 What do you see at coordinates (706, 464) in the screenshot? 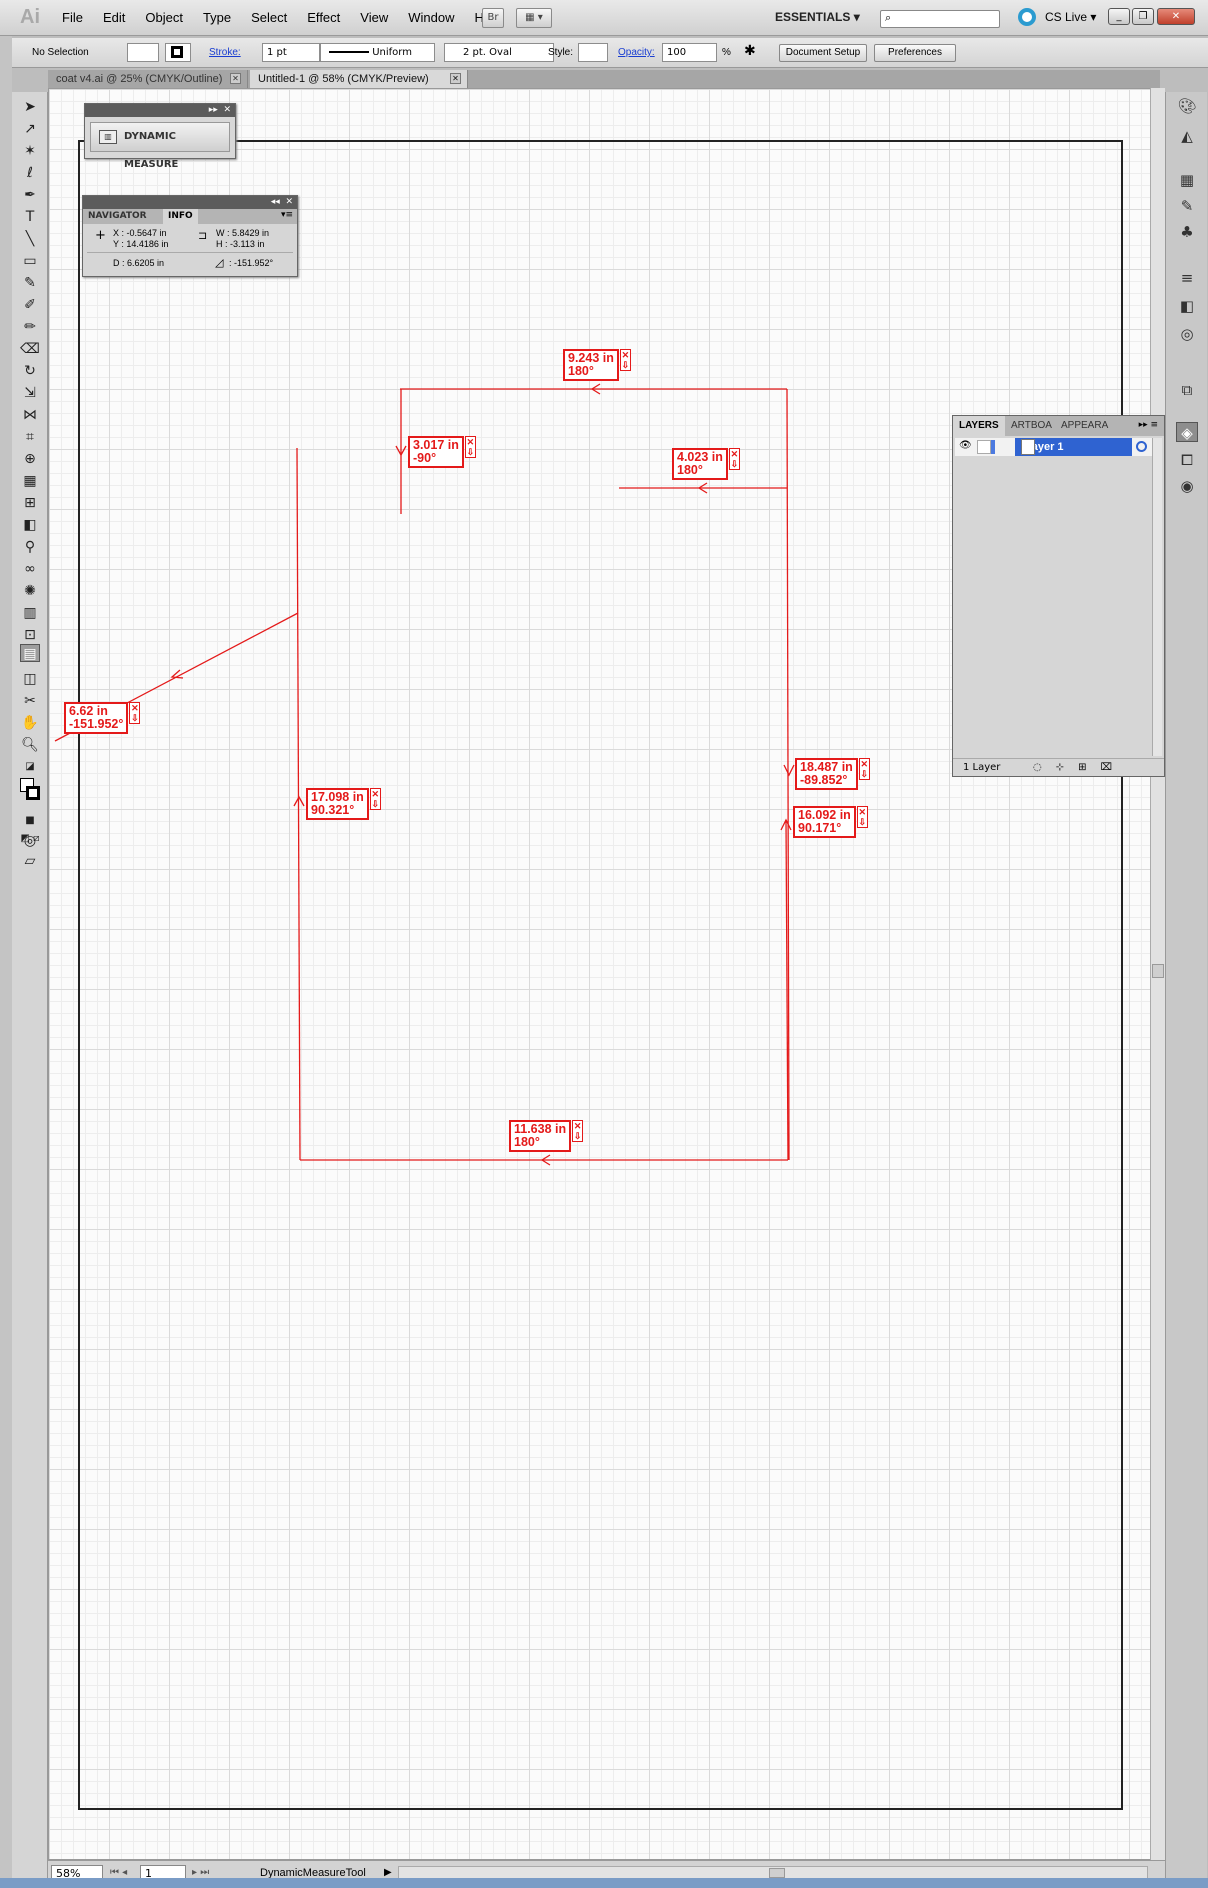
I see `measure-label: 4.023 in 180° ✕ ⇩` at bounding box center [706, 464].